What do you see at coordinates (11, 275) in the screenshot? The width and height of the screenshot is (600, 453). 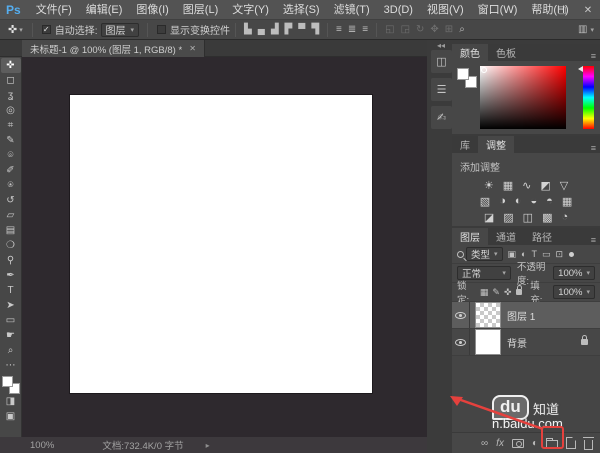 I see `pen-tool: ✒` at bounding box center [11, 275].